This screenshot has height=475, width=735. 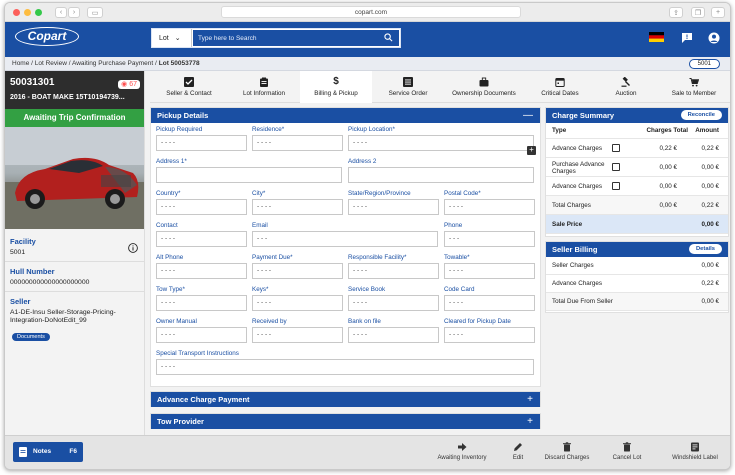 What do you see at coordinates (32, 271) in the screenshot?
I see `hull-number-label: Hull Number` at bounding box center [32, 271].